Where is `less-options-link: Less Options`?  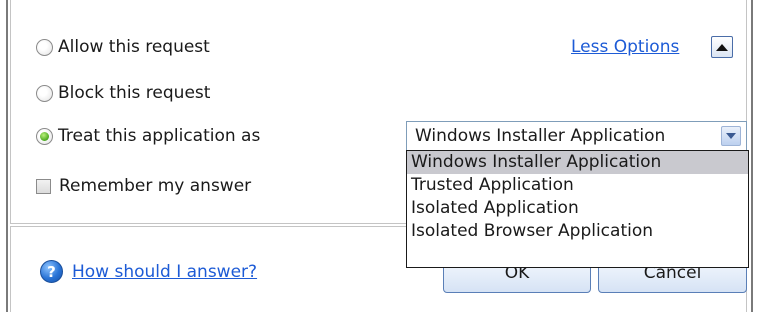 less-options-link: Less Options is located at coordinates (625, 47).